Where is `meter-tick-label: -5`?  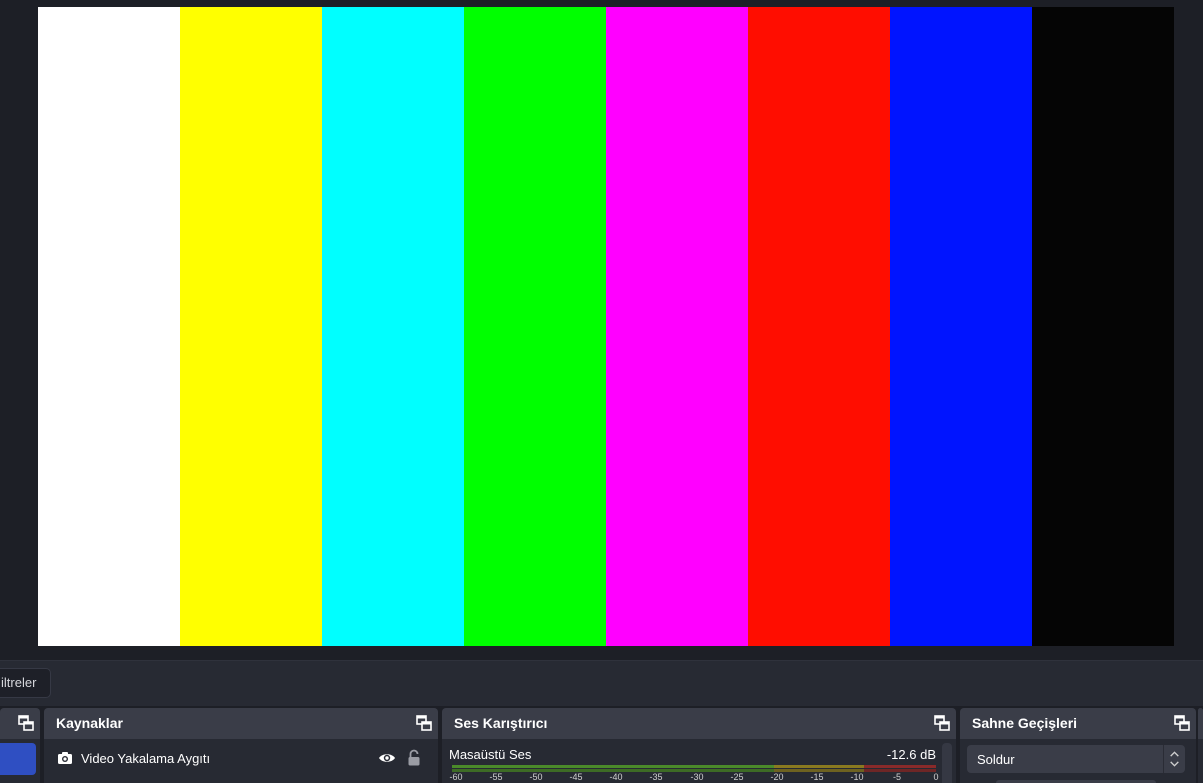
meter-tick-label: -5 is located at coordinates (897, 777).